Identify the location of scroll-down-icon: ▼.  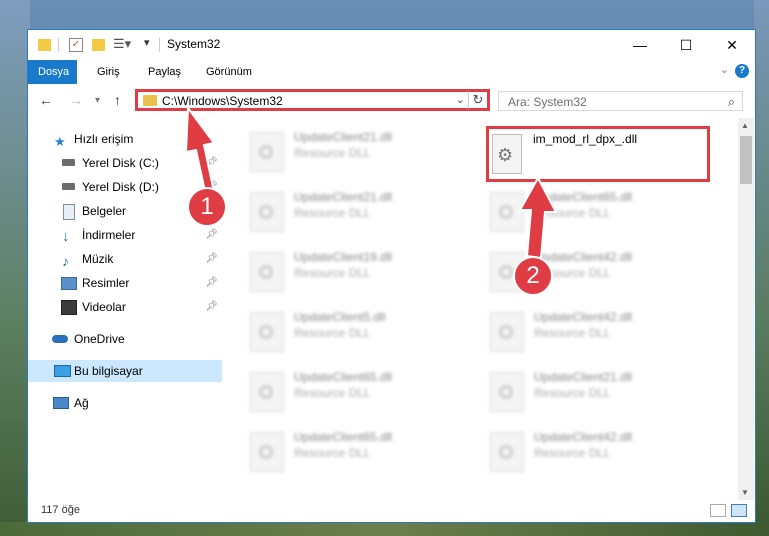
(745, 492).